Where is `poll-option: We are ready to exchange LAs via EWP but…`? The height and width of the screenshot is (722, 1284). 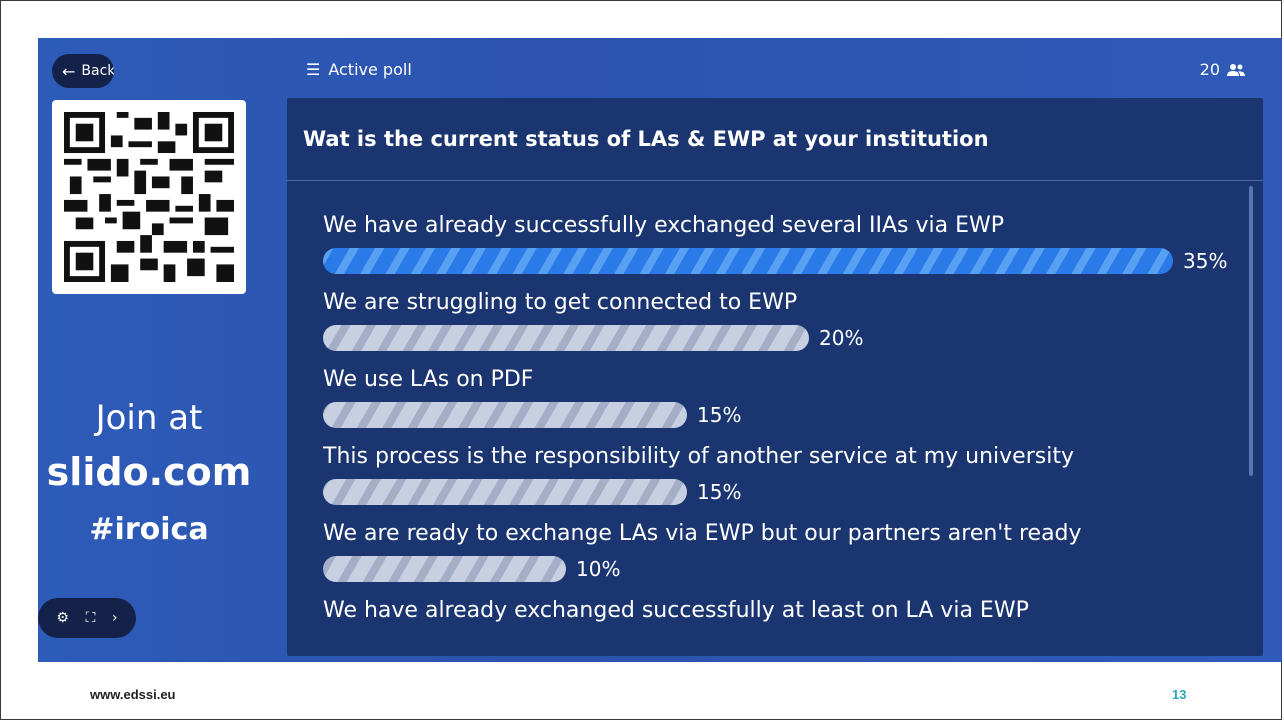
poll-option: We are ready to exchange LAs via EWP but… is located at coordinates (783, 558).